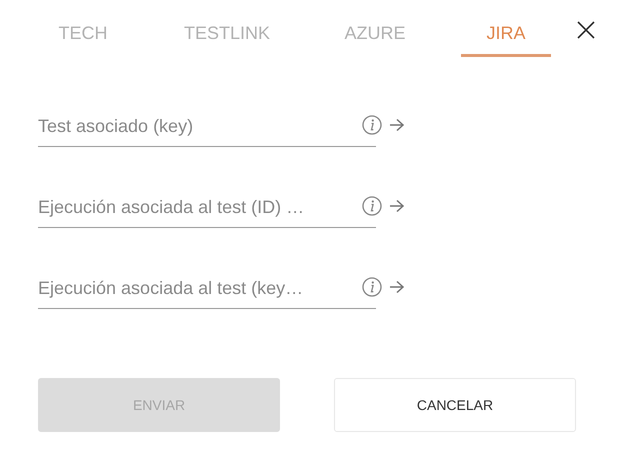 The width and height of the screenshot is (619, 450). Describe the element at coordinates (455, 405) in the screenshot. I see `cancel-button: CANCELAR` at that location.